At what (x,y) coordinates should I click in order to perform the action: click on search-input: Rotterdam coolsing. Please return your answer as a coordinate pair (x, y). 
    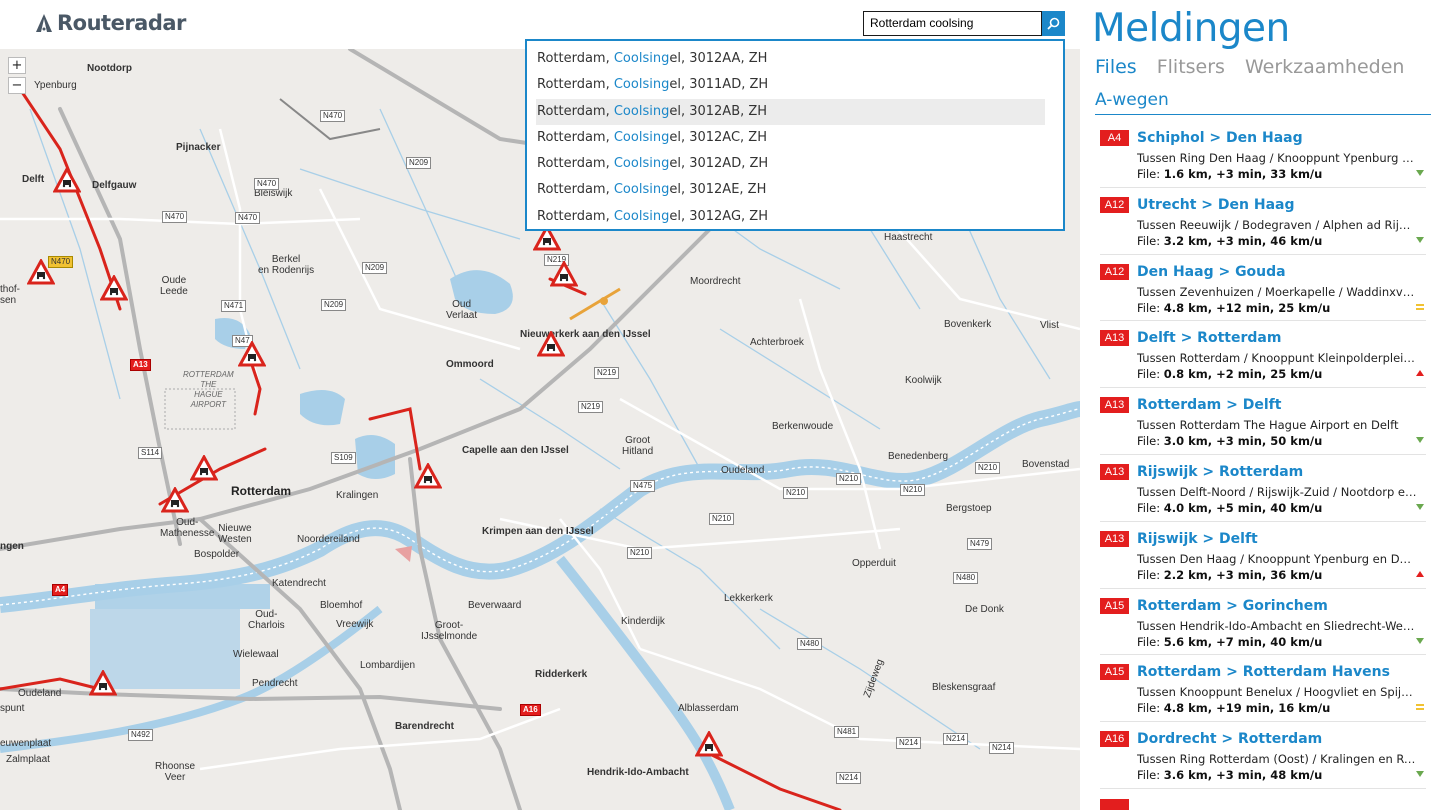
    Looking at the image, I should click on (952, 23).